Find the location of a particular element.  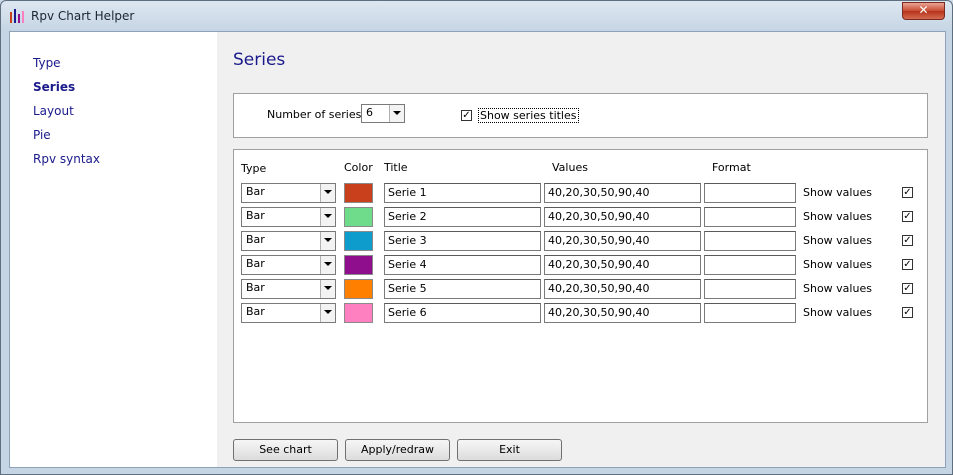

number-of-series-select: 6 is located at coordinates (383, 113).